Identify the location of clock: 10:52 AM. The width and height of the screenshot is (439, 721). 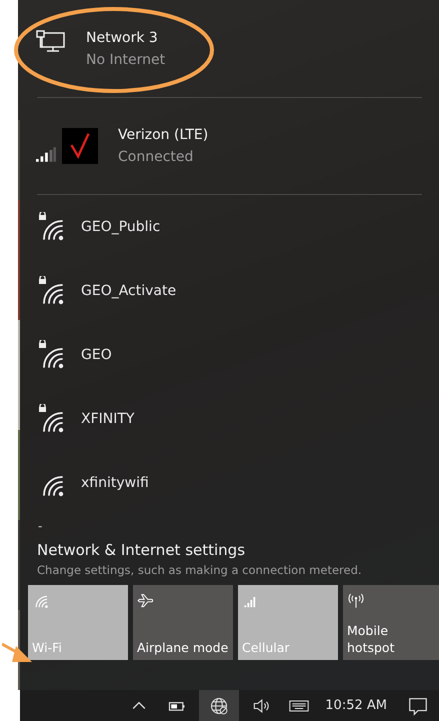
(356, 705).